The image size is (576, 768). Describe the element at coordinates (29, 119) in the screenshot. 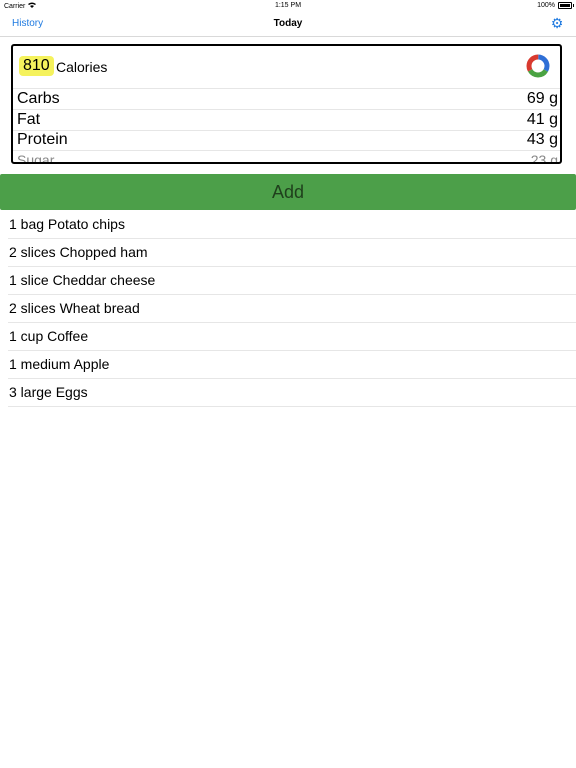

I see `macro-name: Fat` at that location.